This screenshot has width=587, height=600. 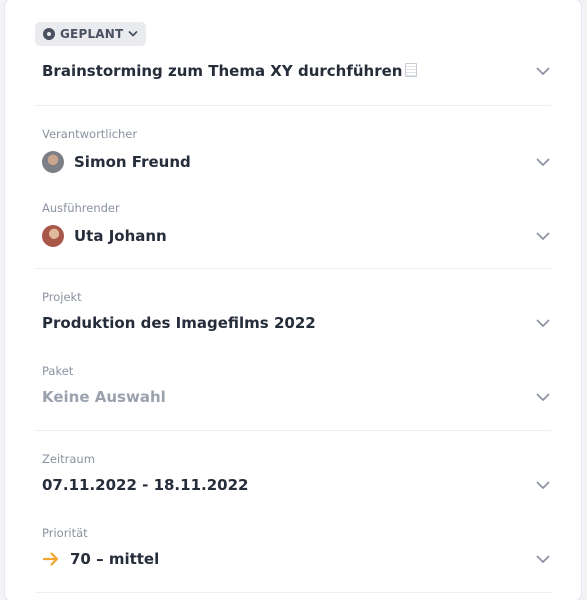 What do you see at coordinates (49, 34) in the screenshot?
I see `status-dot-icon` at bounding box center [49, 34].